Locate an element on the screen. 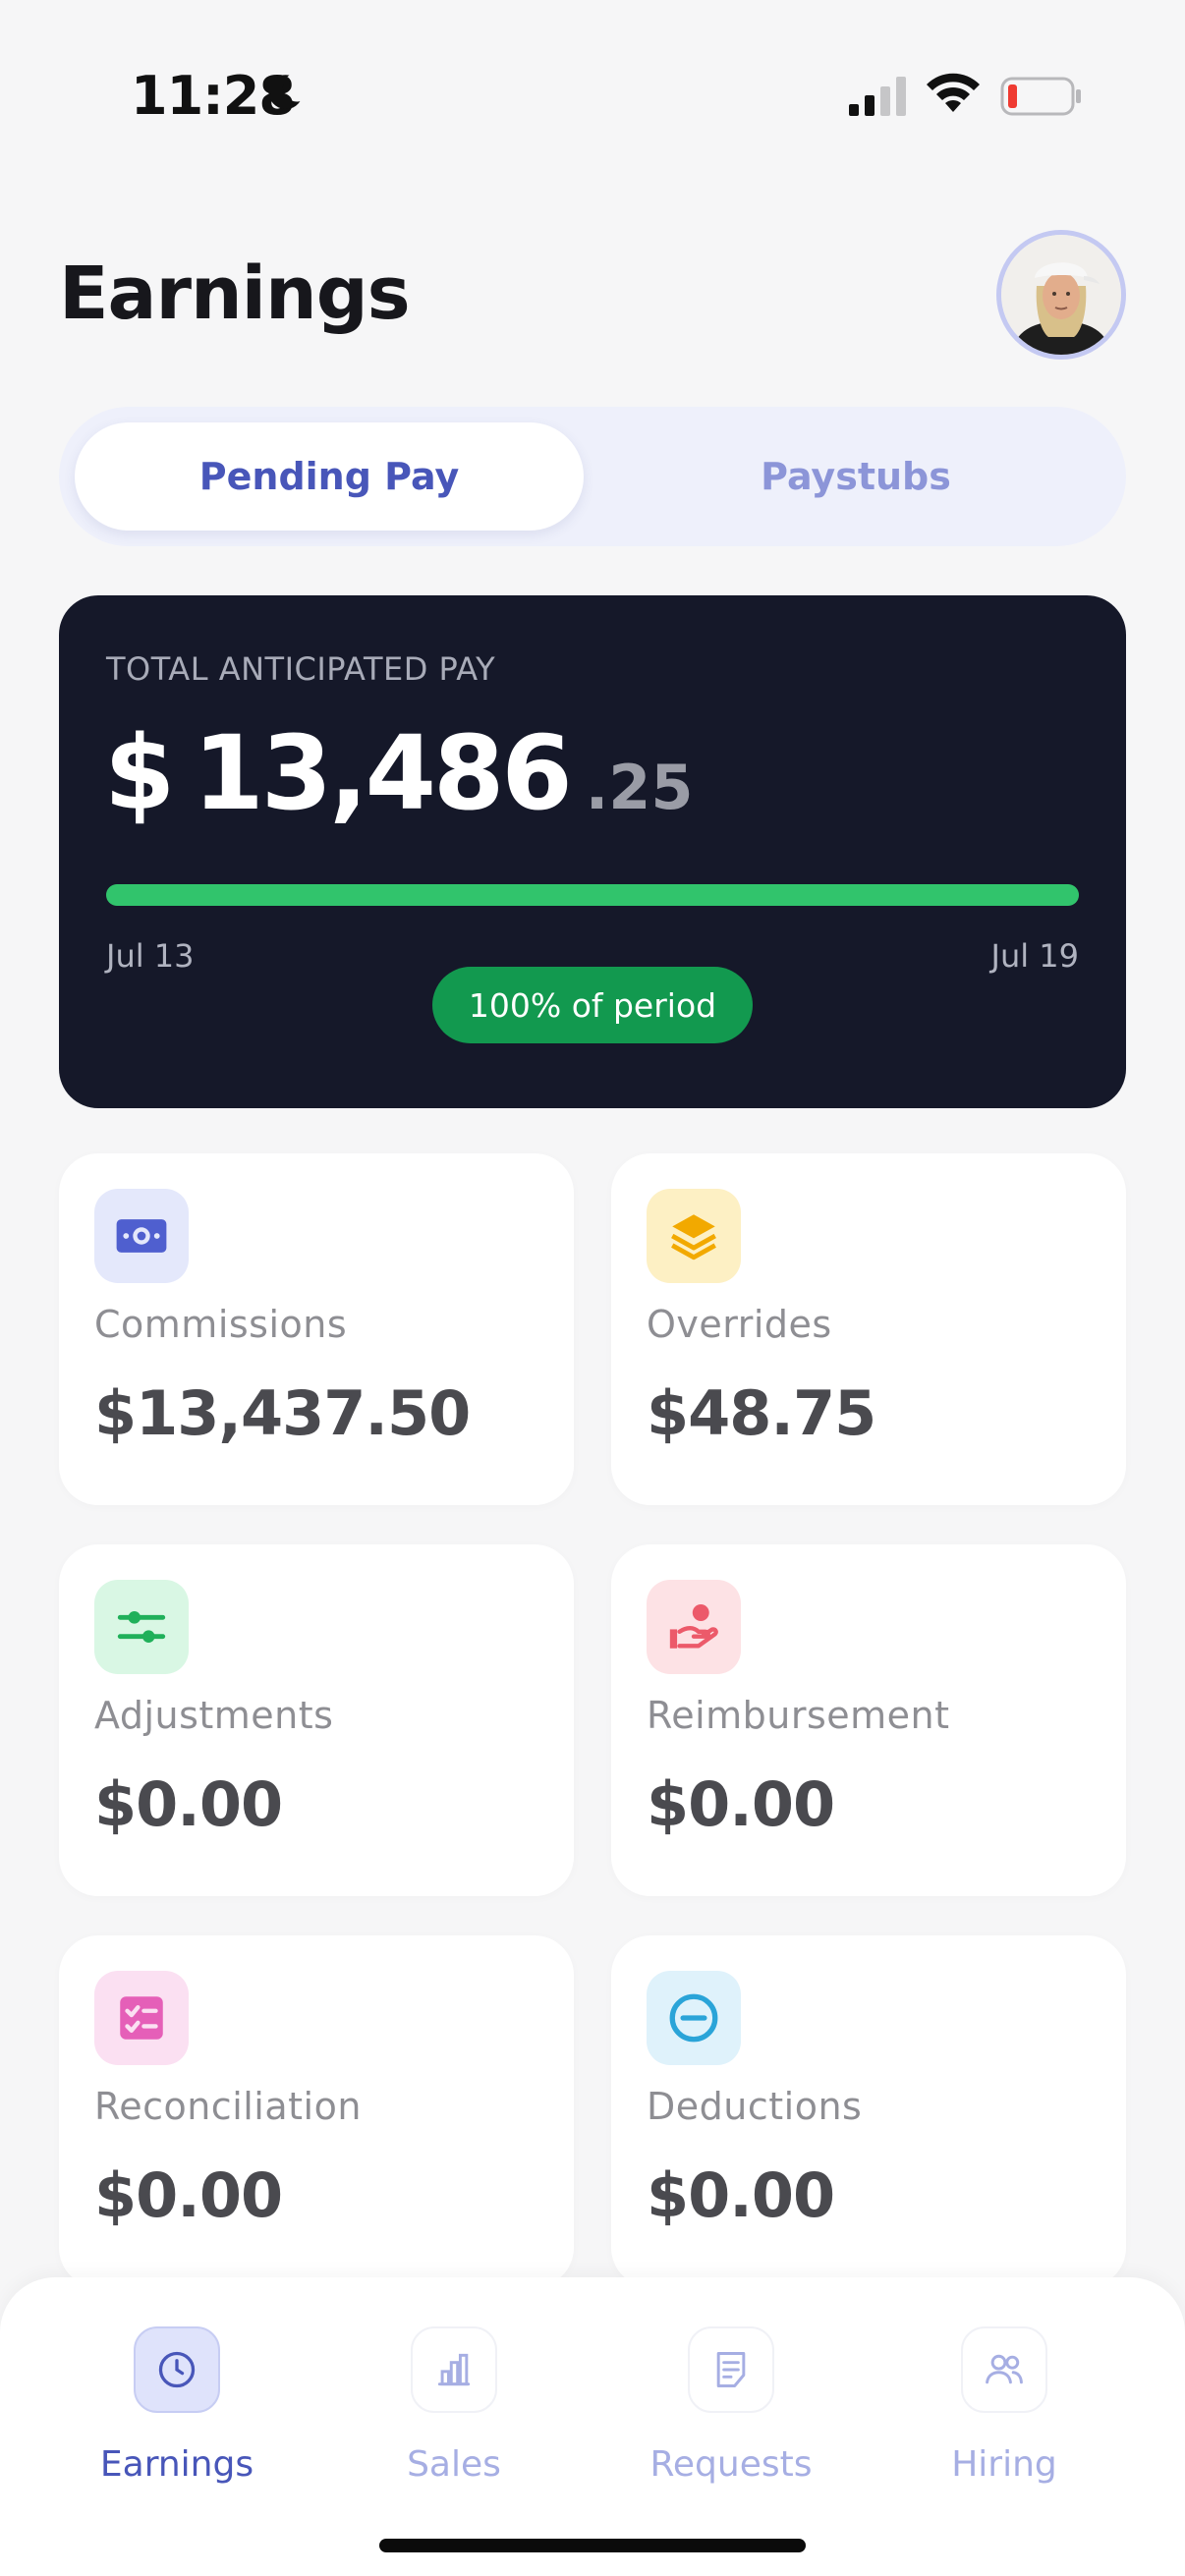 This screenshot has width=1185, height=2576. nav-hiring: Hiring is located at coordinates (1004, 2409).